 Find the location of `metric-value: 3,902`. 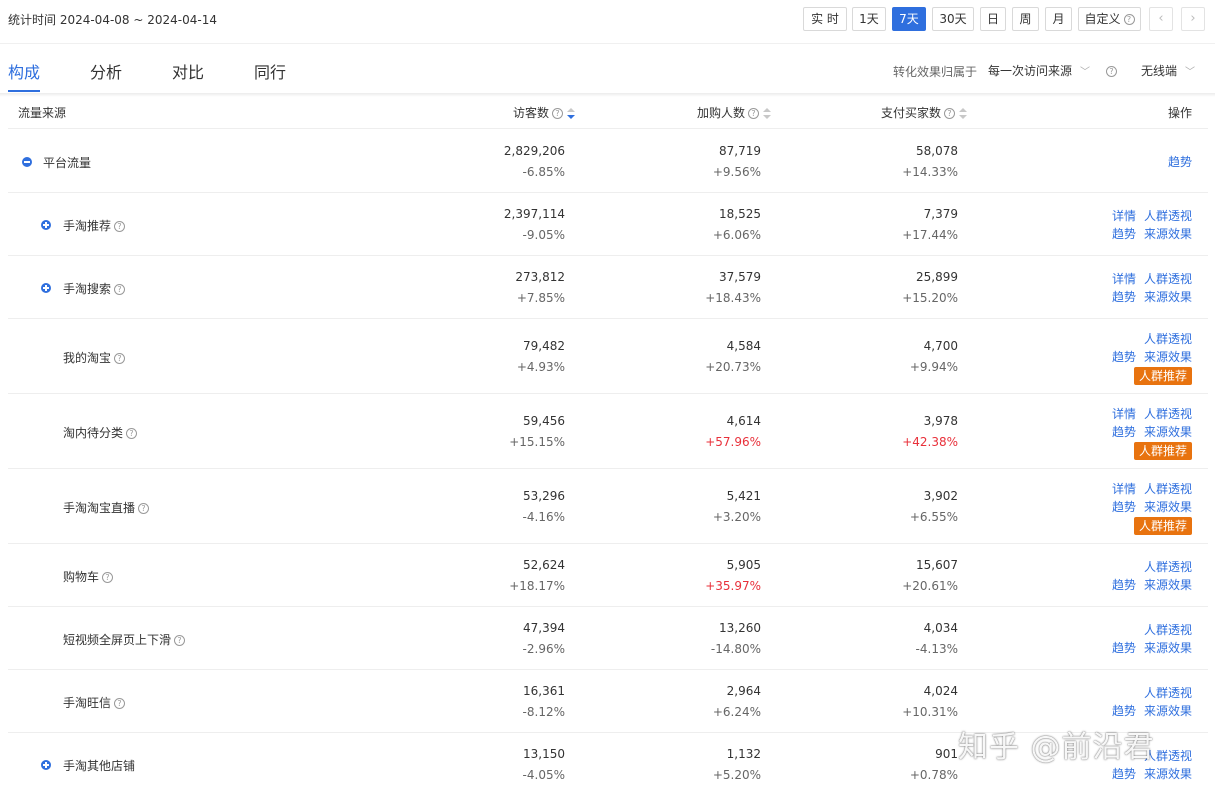

metric-value: 3,902 is located at coordinates (940, 495).